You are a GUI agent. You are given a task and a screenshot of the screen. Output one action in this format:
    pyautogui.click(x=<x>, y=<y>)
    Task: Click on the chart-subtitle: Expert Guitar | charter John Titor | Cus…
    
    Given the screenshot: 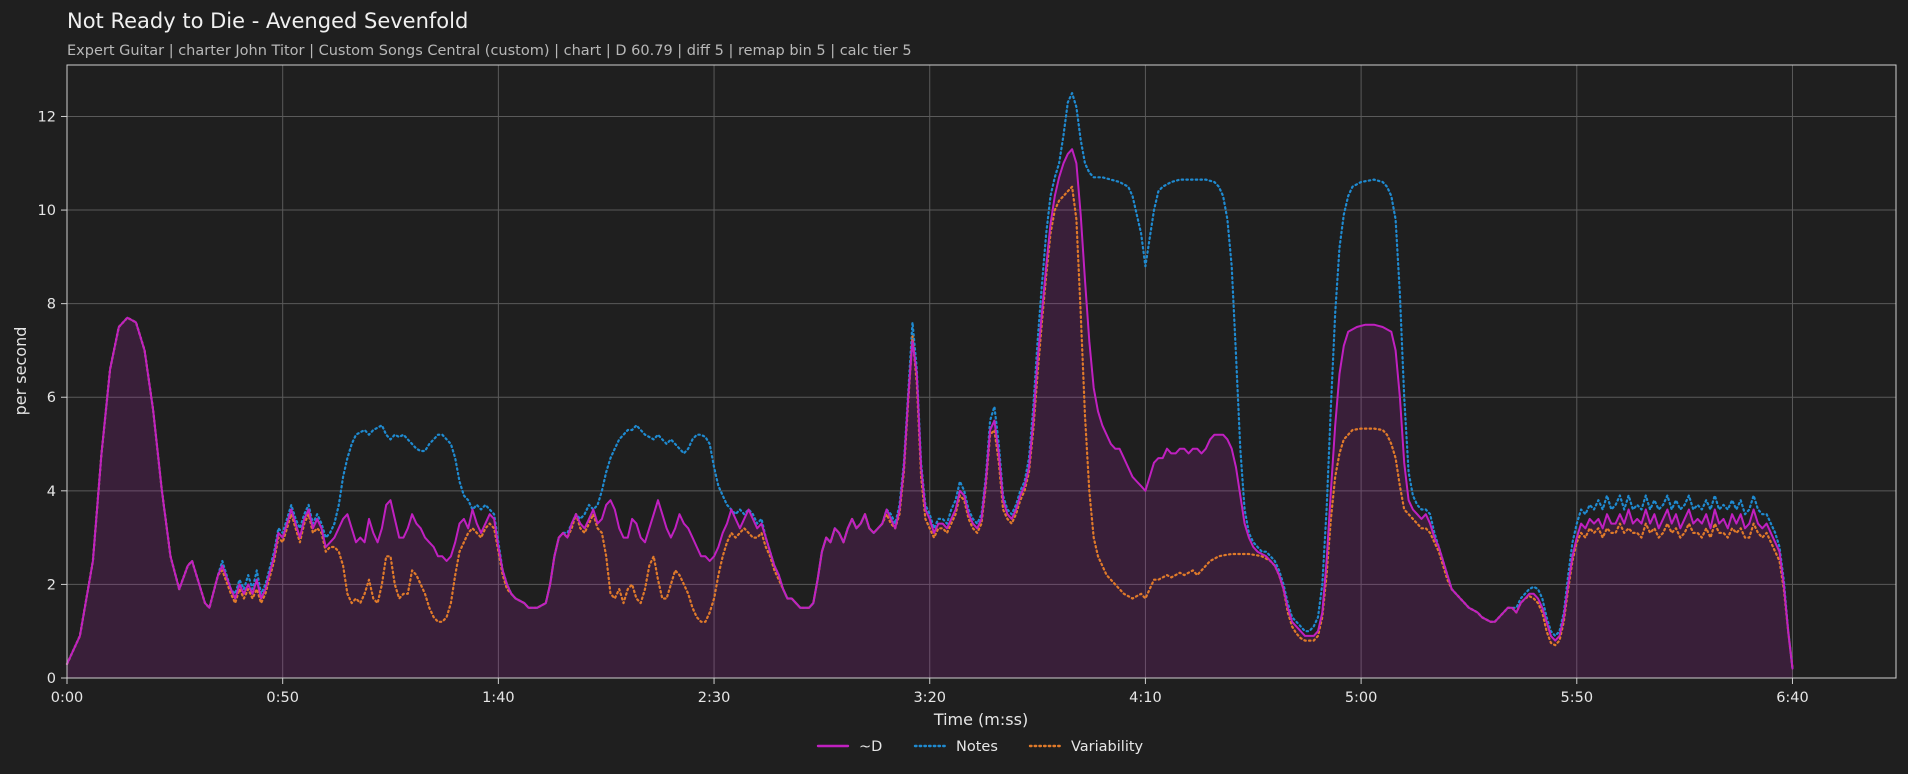 What is the action you would take?
    pyautogui.click(x=489, y=51)
    